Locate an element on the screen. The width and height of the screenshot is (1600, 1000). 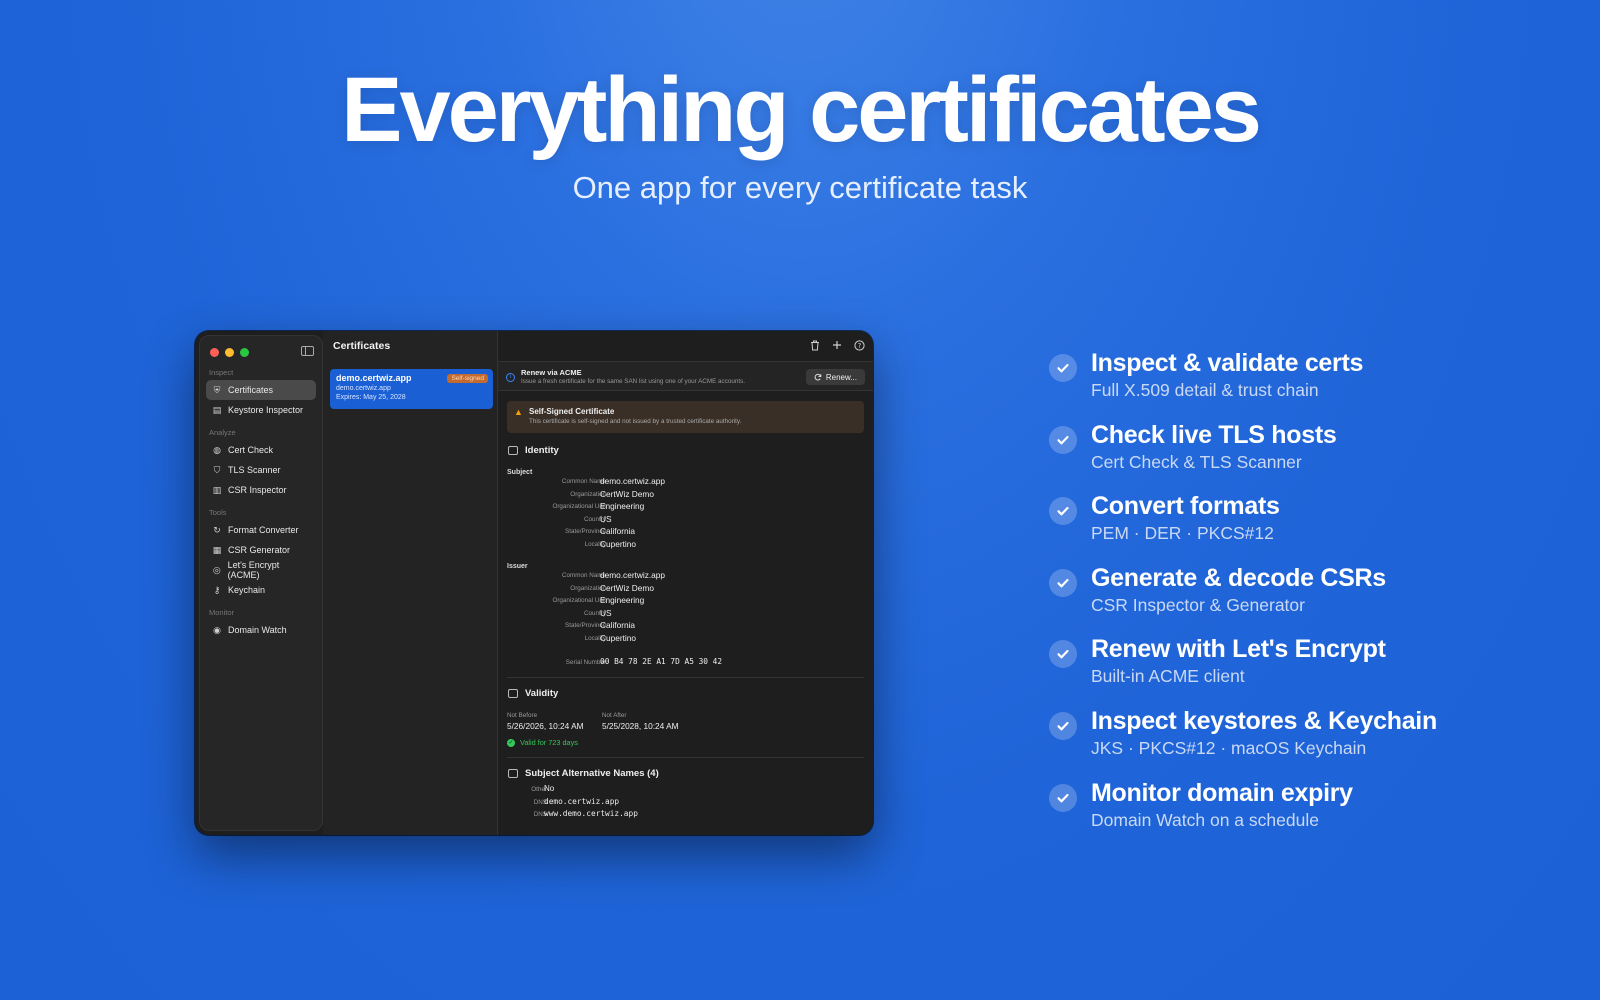
feature-title: Convert formats is located at coordinates (1185, 506).